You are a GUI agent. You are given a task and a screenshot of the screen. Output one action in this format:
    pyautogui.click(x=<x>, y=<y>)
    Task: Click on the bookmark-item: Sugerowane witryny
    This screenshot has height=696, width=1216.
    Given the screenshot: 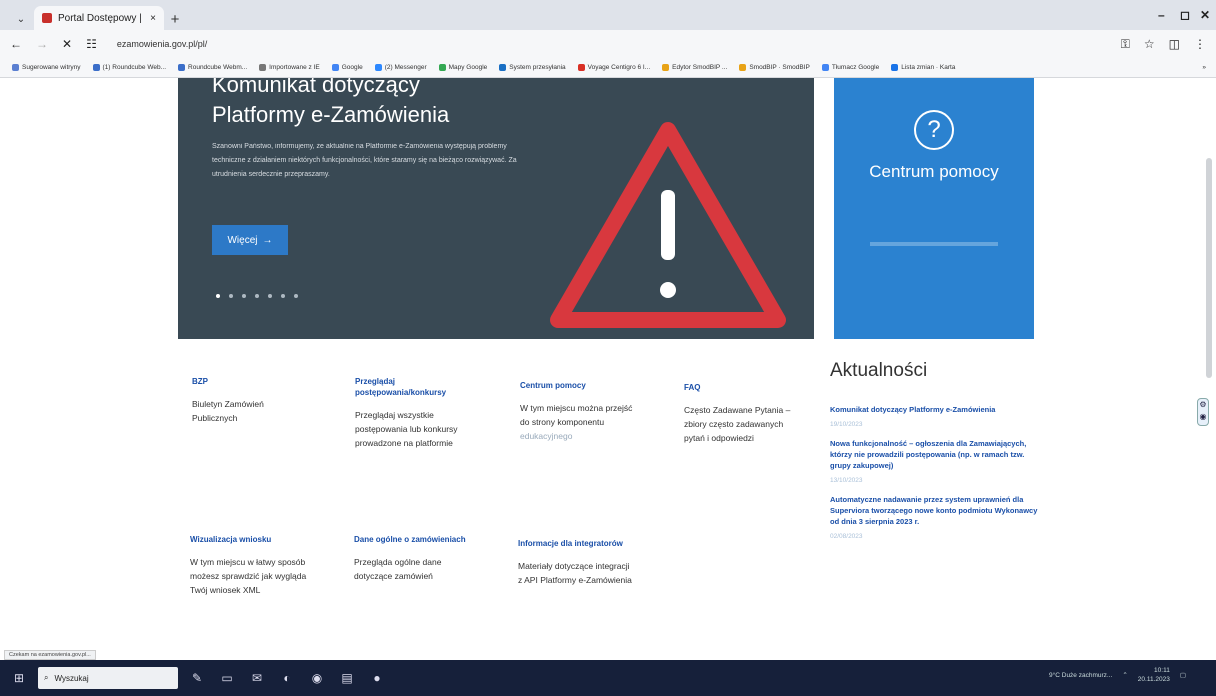 What is the action you would take?
    pyautogui.click(x=46, y=67)
    